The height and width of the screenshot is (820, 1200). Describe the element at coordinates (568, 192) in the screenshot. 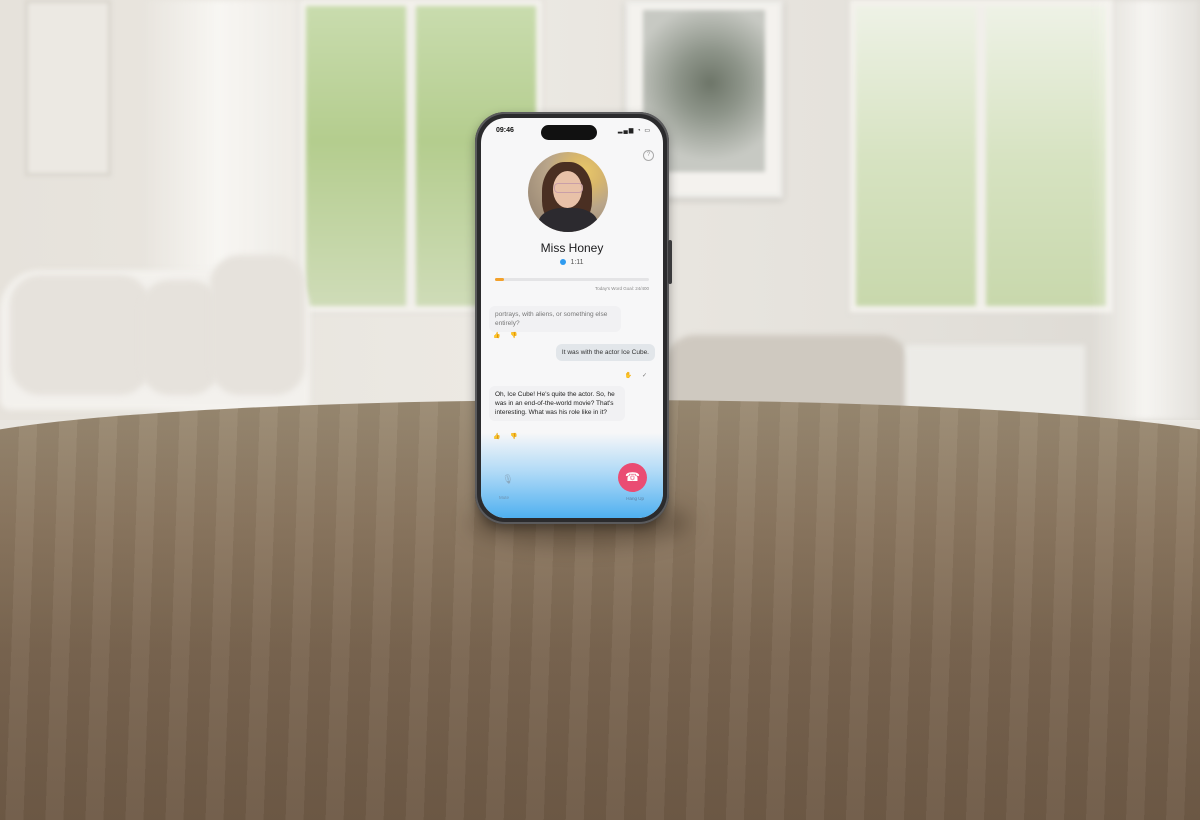

I see `avatar` at that location.